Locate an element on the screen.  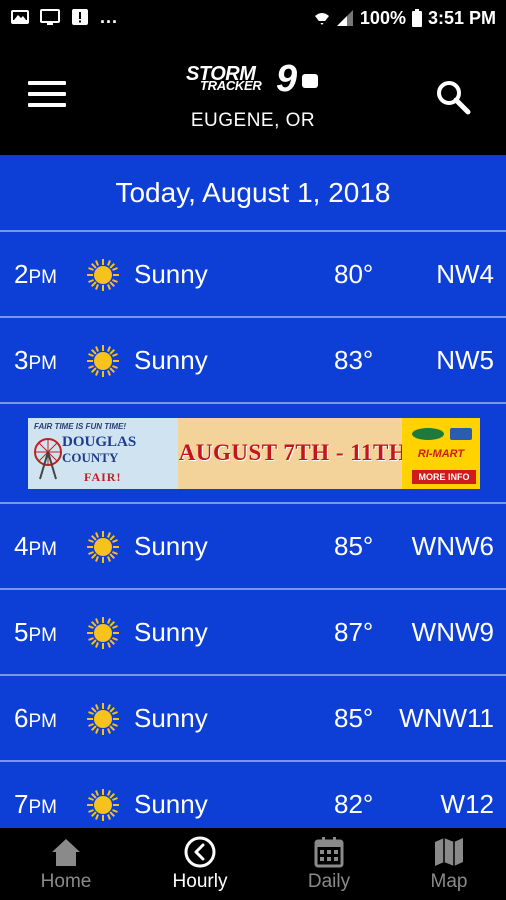
storm-tracker-logo: STORM TRACKER 9 is located at coordinates (253, 80).